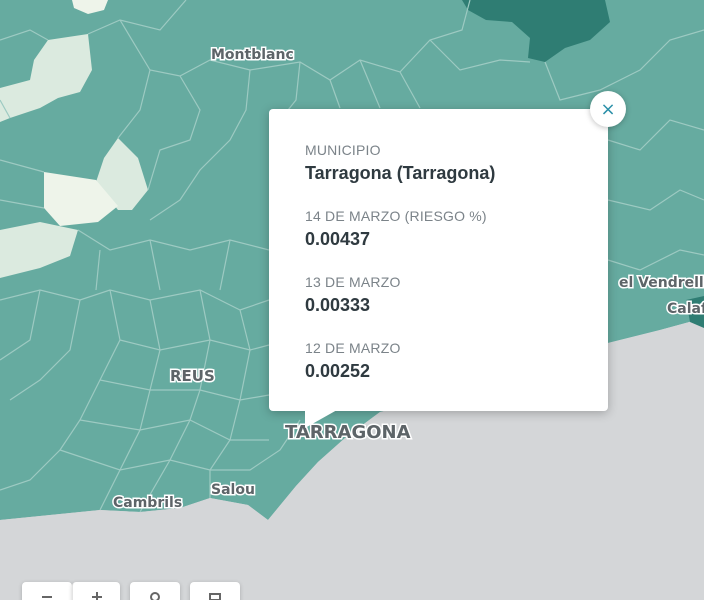  Describe the element at coordinates (96, 591) in the screenshot. I see `zoom-in-button` at that location.